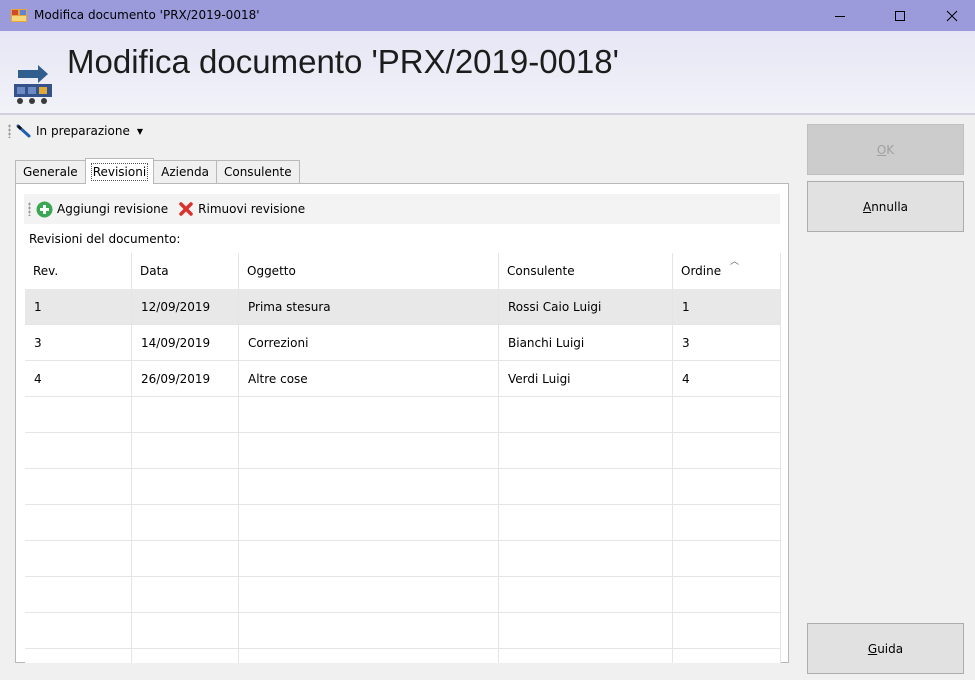 Image resolution: width=975 pixels, height=680 pixels. I want to click on revisions-caption: Revisioni del documento:, so click(105, 239).